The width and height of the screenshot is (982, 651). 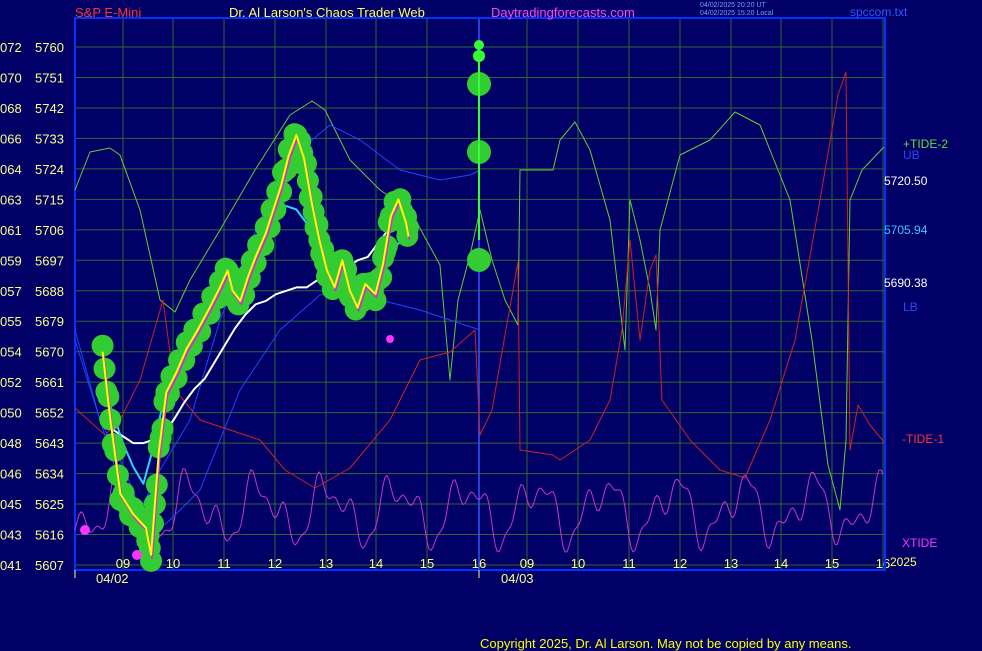 I want to click on price-label-1: 5720.50, so click(x=906, y=181).